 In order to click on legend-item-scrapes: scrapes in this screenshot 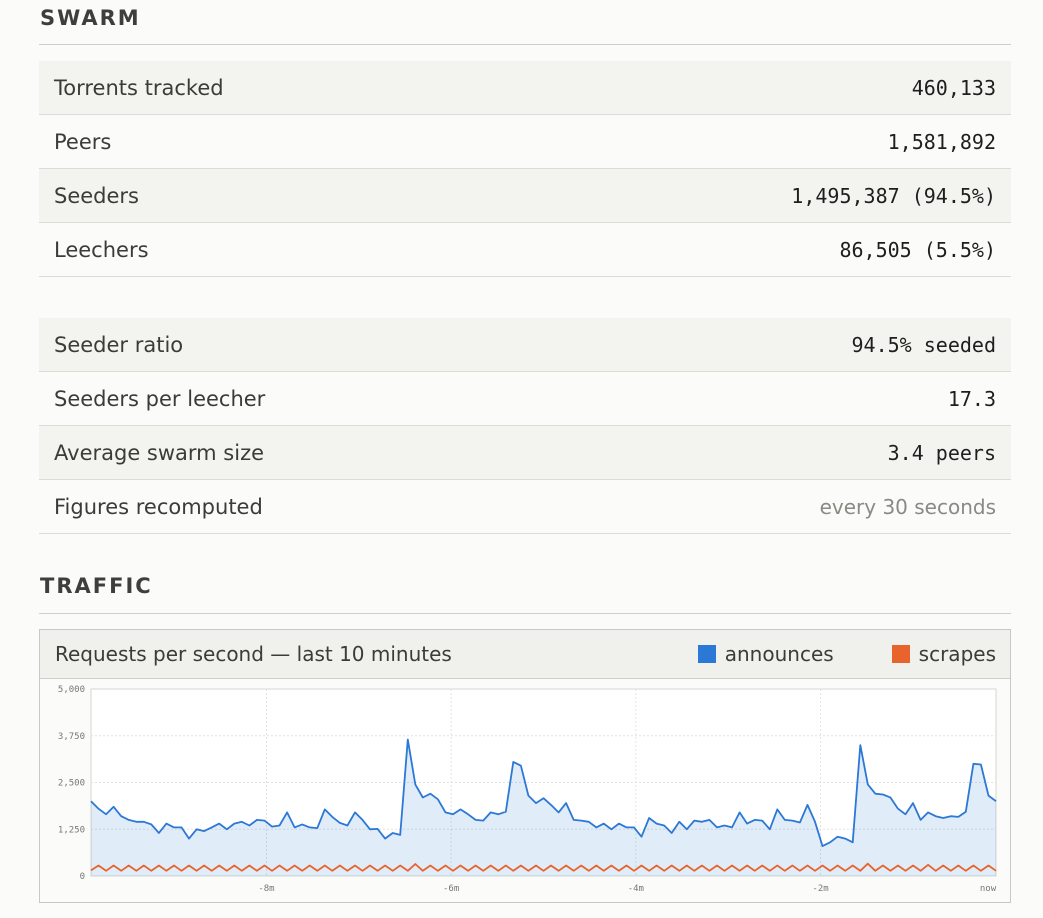, I will do `click(943, 654)`.